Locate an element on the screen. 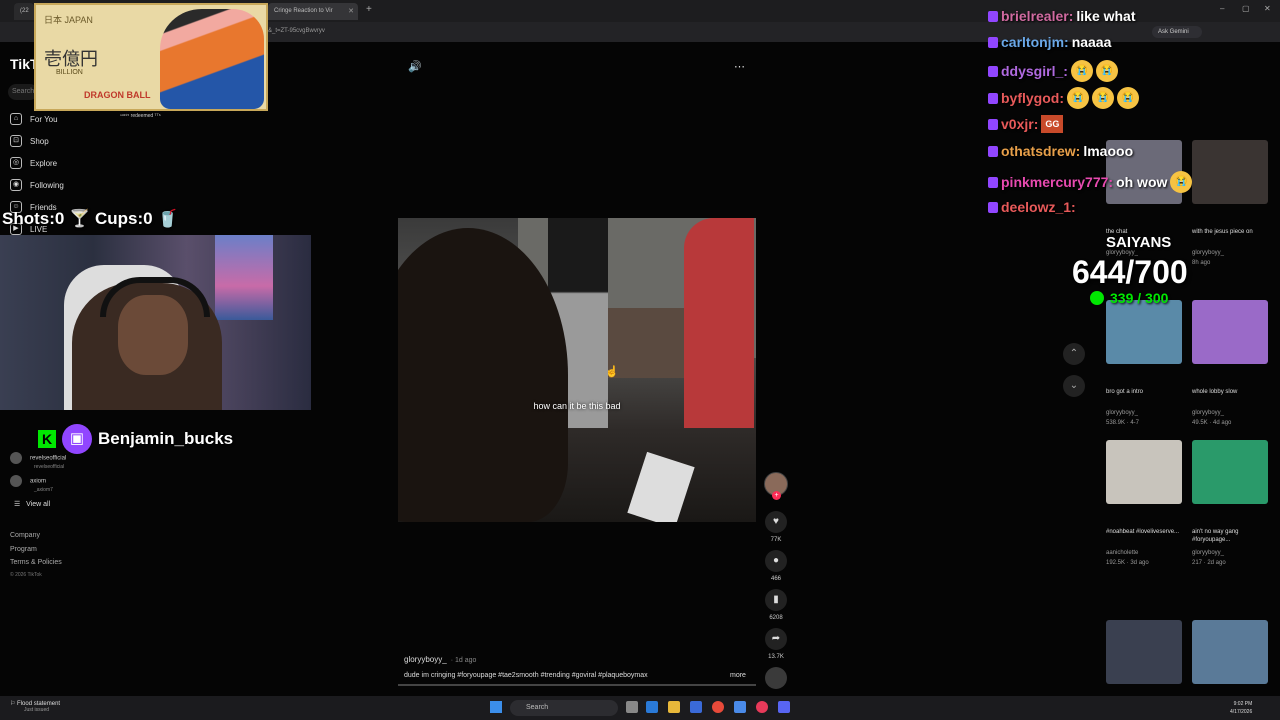  weather-news-widget: ⚐ Flood statement Just issued is located at coordinates (35, 706).